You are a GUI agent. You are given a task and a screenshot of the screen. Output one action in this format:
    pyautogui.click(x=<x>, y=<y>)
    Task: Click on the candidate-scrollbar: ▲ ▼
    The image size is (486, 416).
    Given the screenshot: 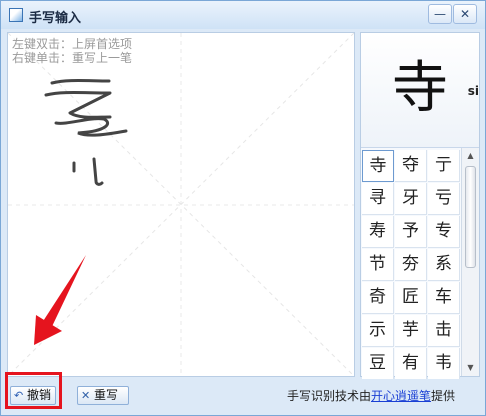 What is the action you would take?
    pyautogui.click(x=470, y=262)
    